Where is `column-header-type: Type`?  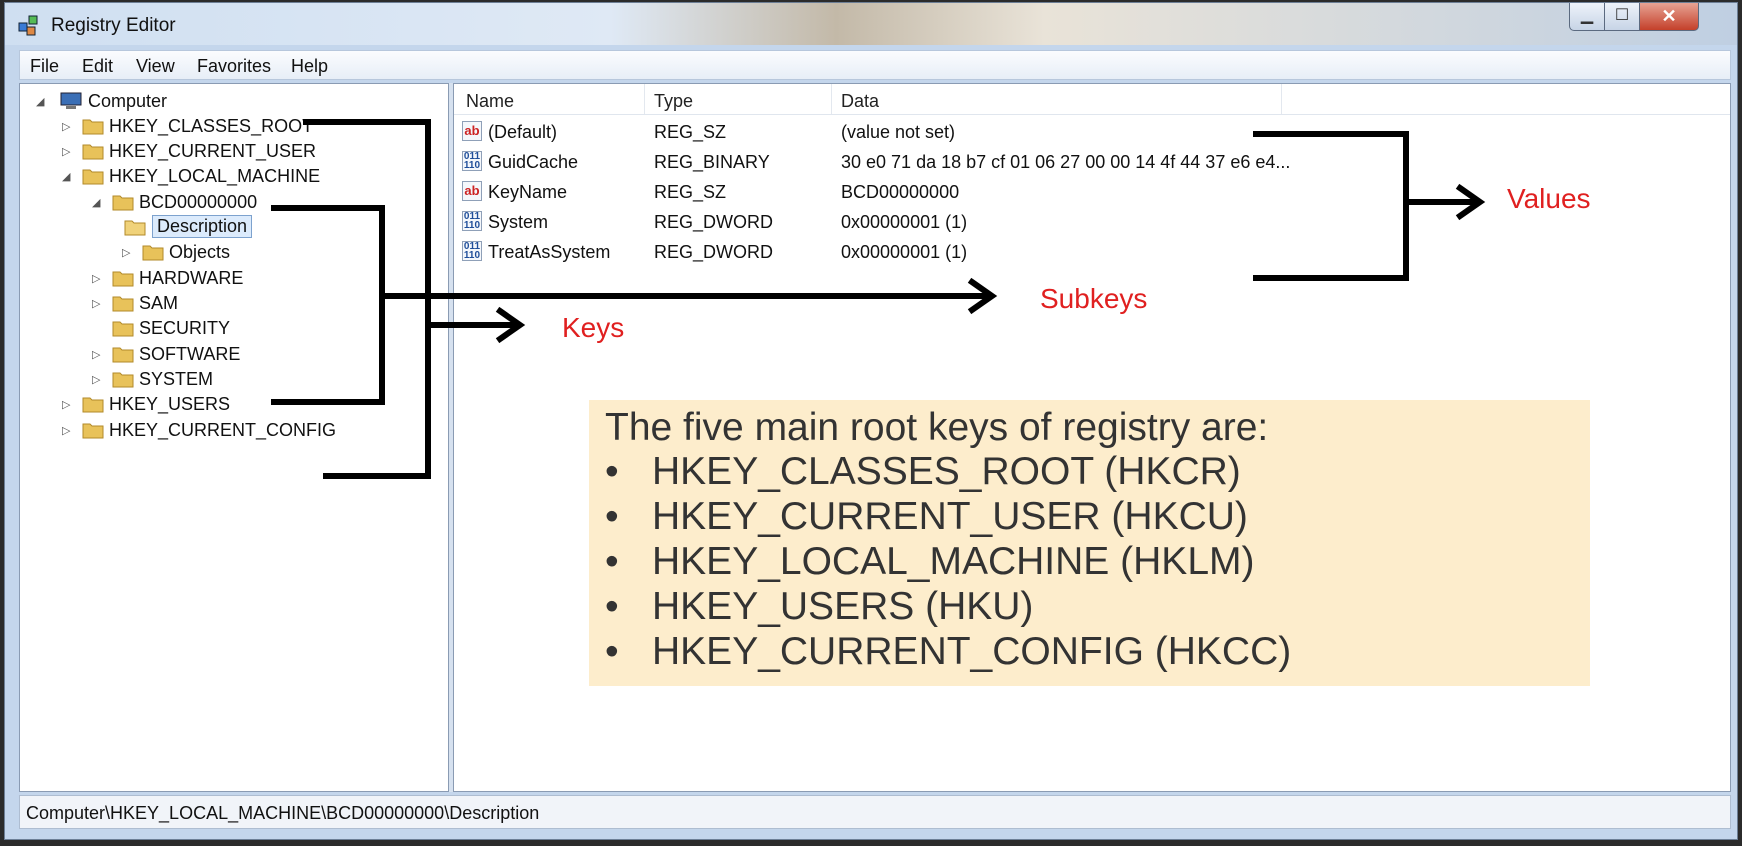
column-header-type: Type is located at coordinates (673, 101).